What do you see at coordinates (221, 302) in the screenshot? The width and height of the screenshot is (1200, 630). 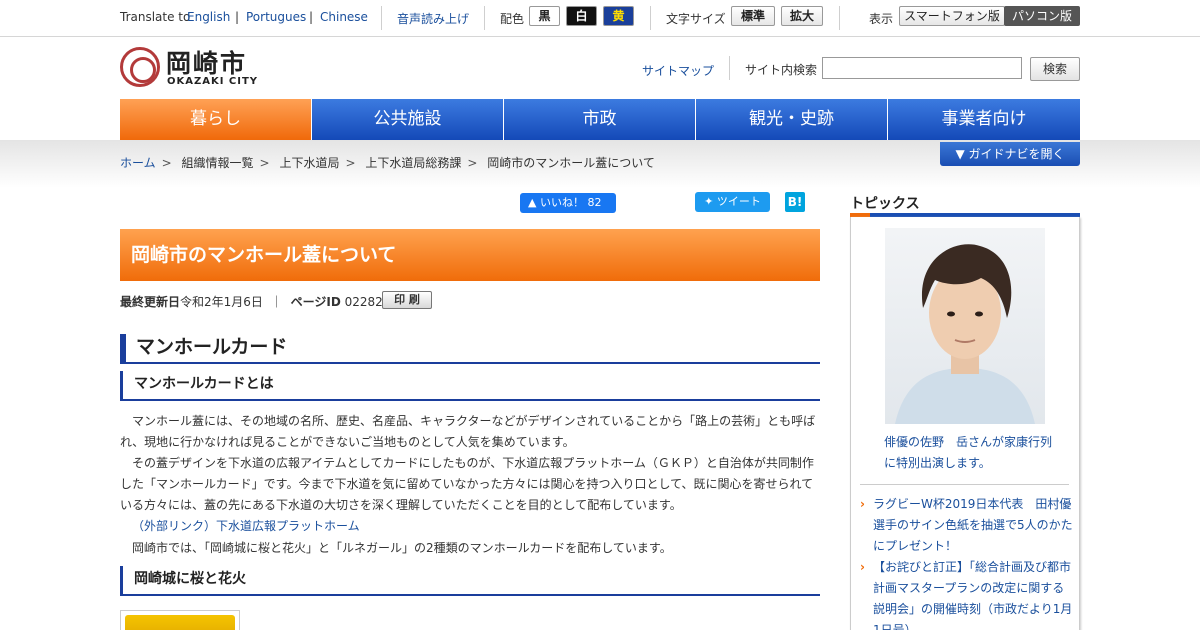 I see `updated-value: 令和2年1月6日` at bounding box center [221, 302].